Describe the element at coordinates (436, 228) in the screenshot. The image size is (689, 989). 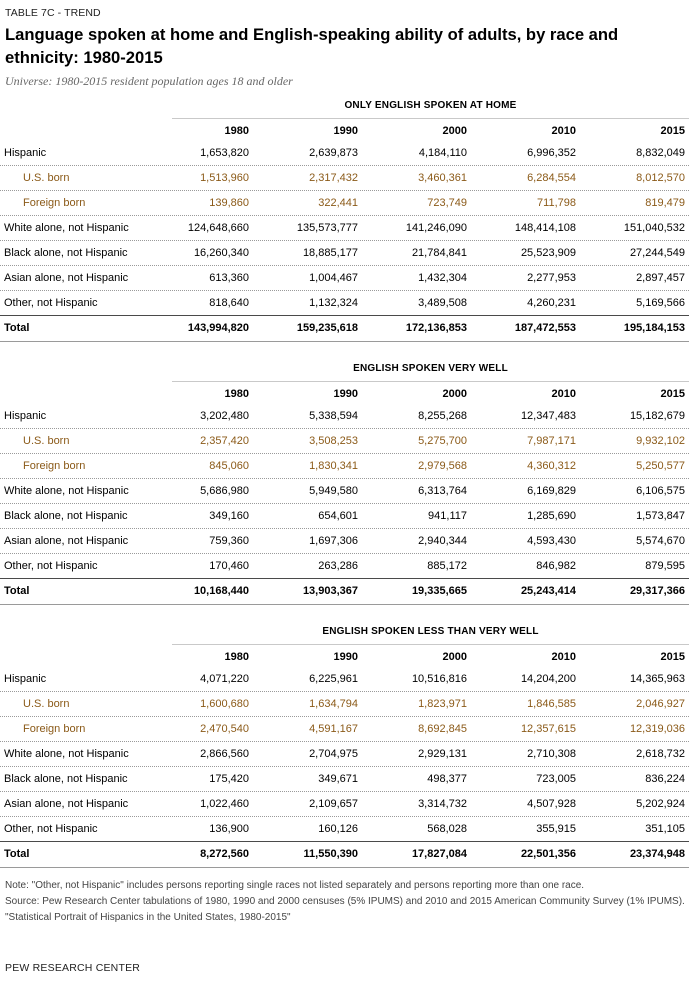
I see `cell-value: 141,246,090` at that location.